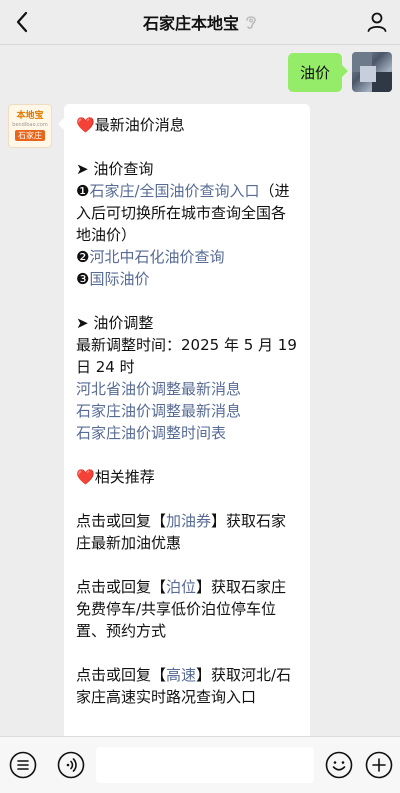 The height and width of the screenshot is (793, 400). I want to click on account-avatar: 本地宝 bendibao.com 石家庄, so click(30, 126).